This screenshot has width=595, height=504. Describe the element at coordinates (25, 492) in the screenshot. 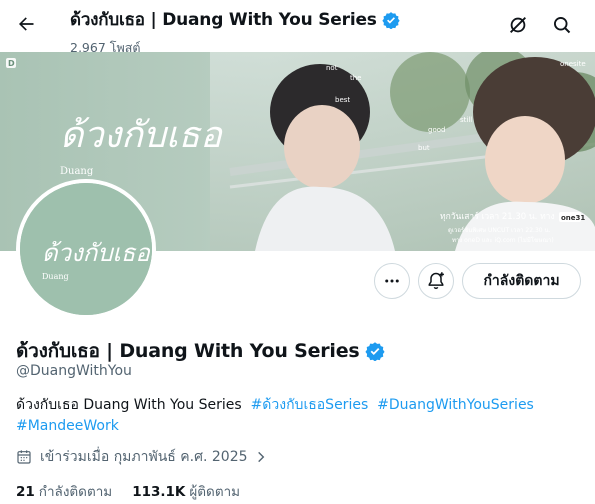

I see `following-count: 21` at that location.